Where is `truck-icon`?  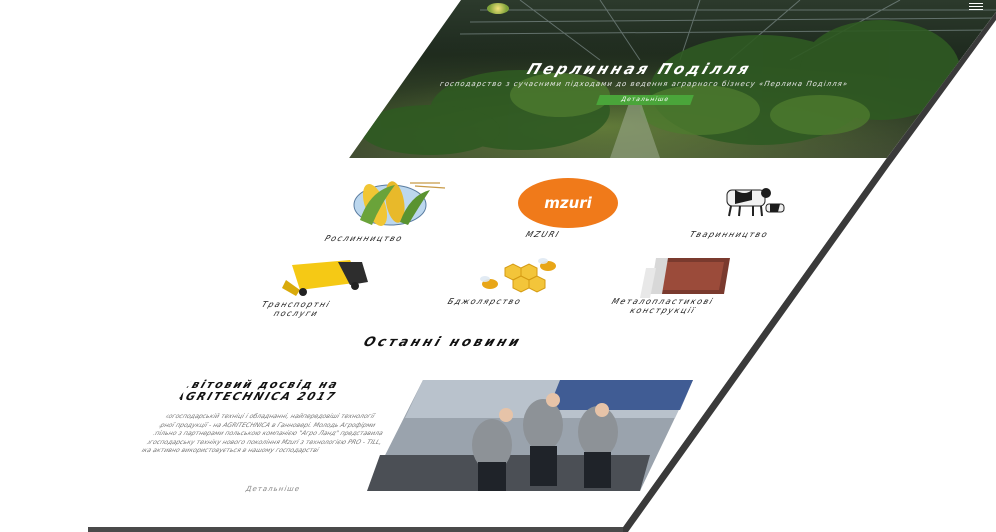
truck-icon is located at coordinates (325, 278).